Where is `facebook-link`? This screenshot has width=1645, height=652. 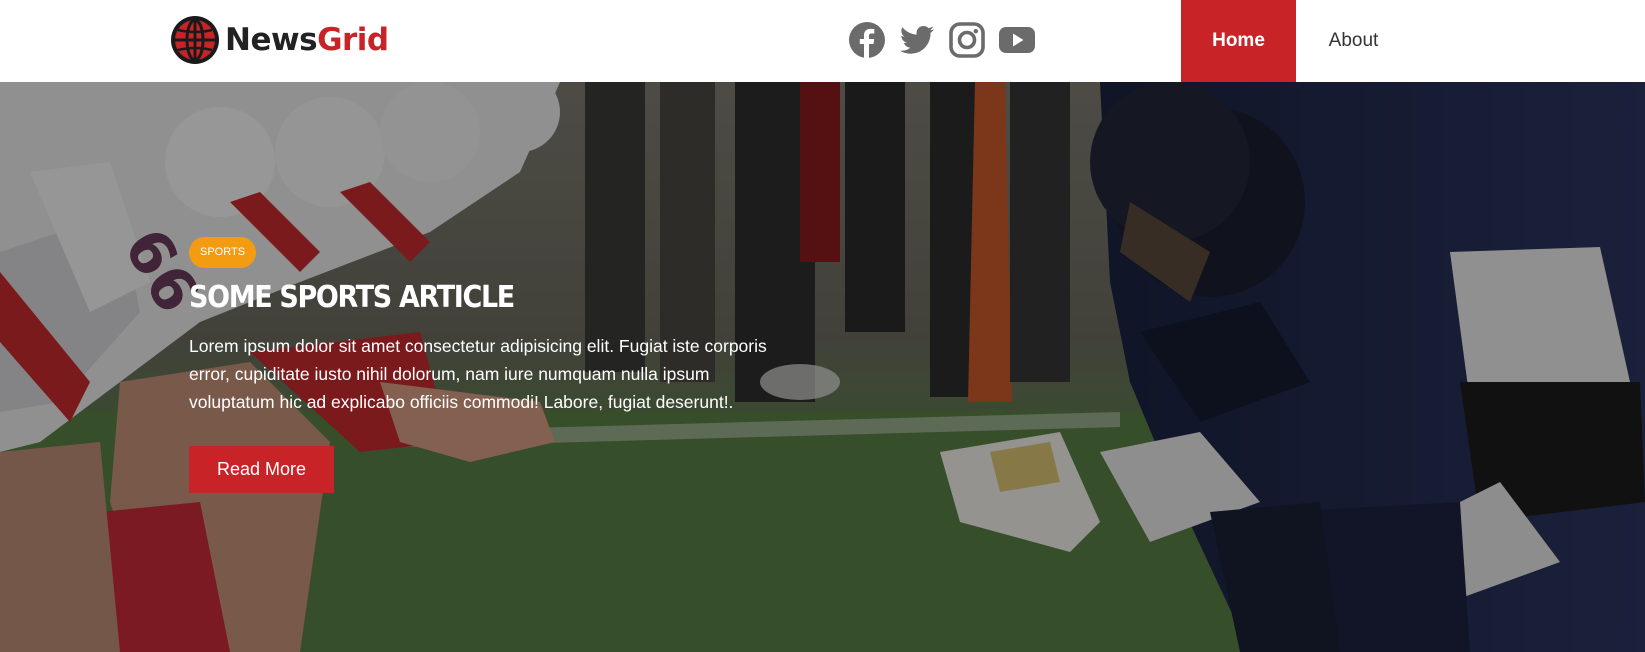
facebook-link is located at coordinates (867, 40).